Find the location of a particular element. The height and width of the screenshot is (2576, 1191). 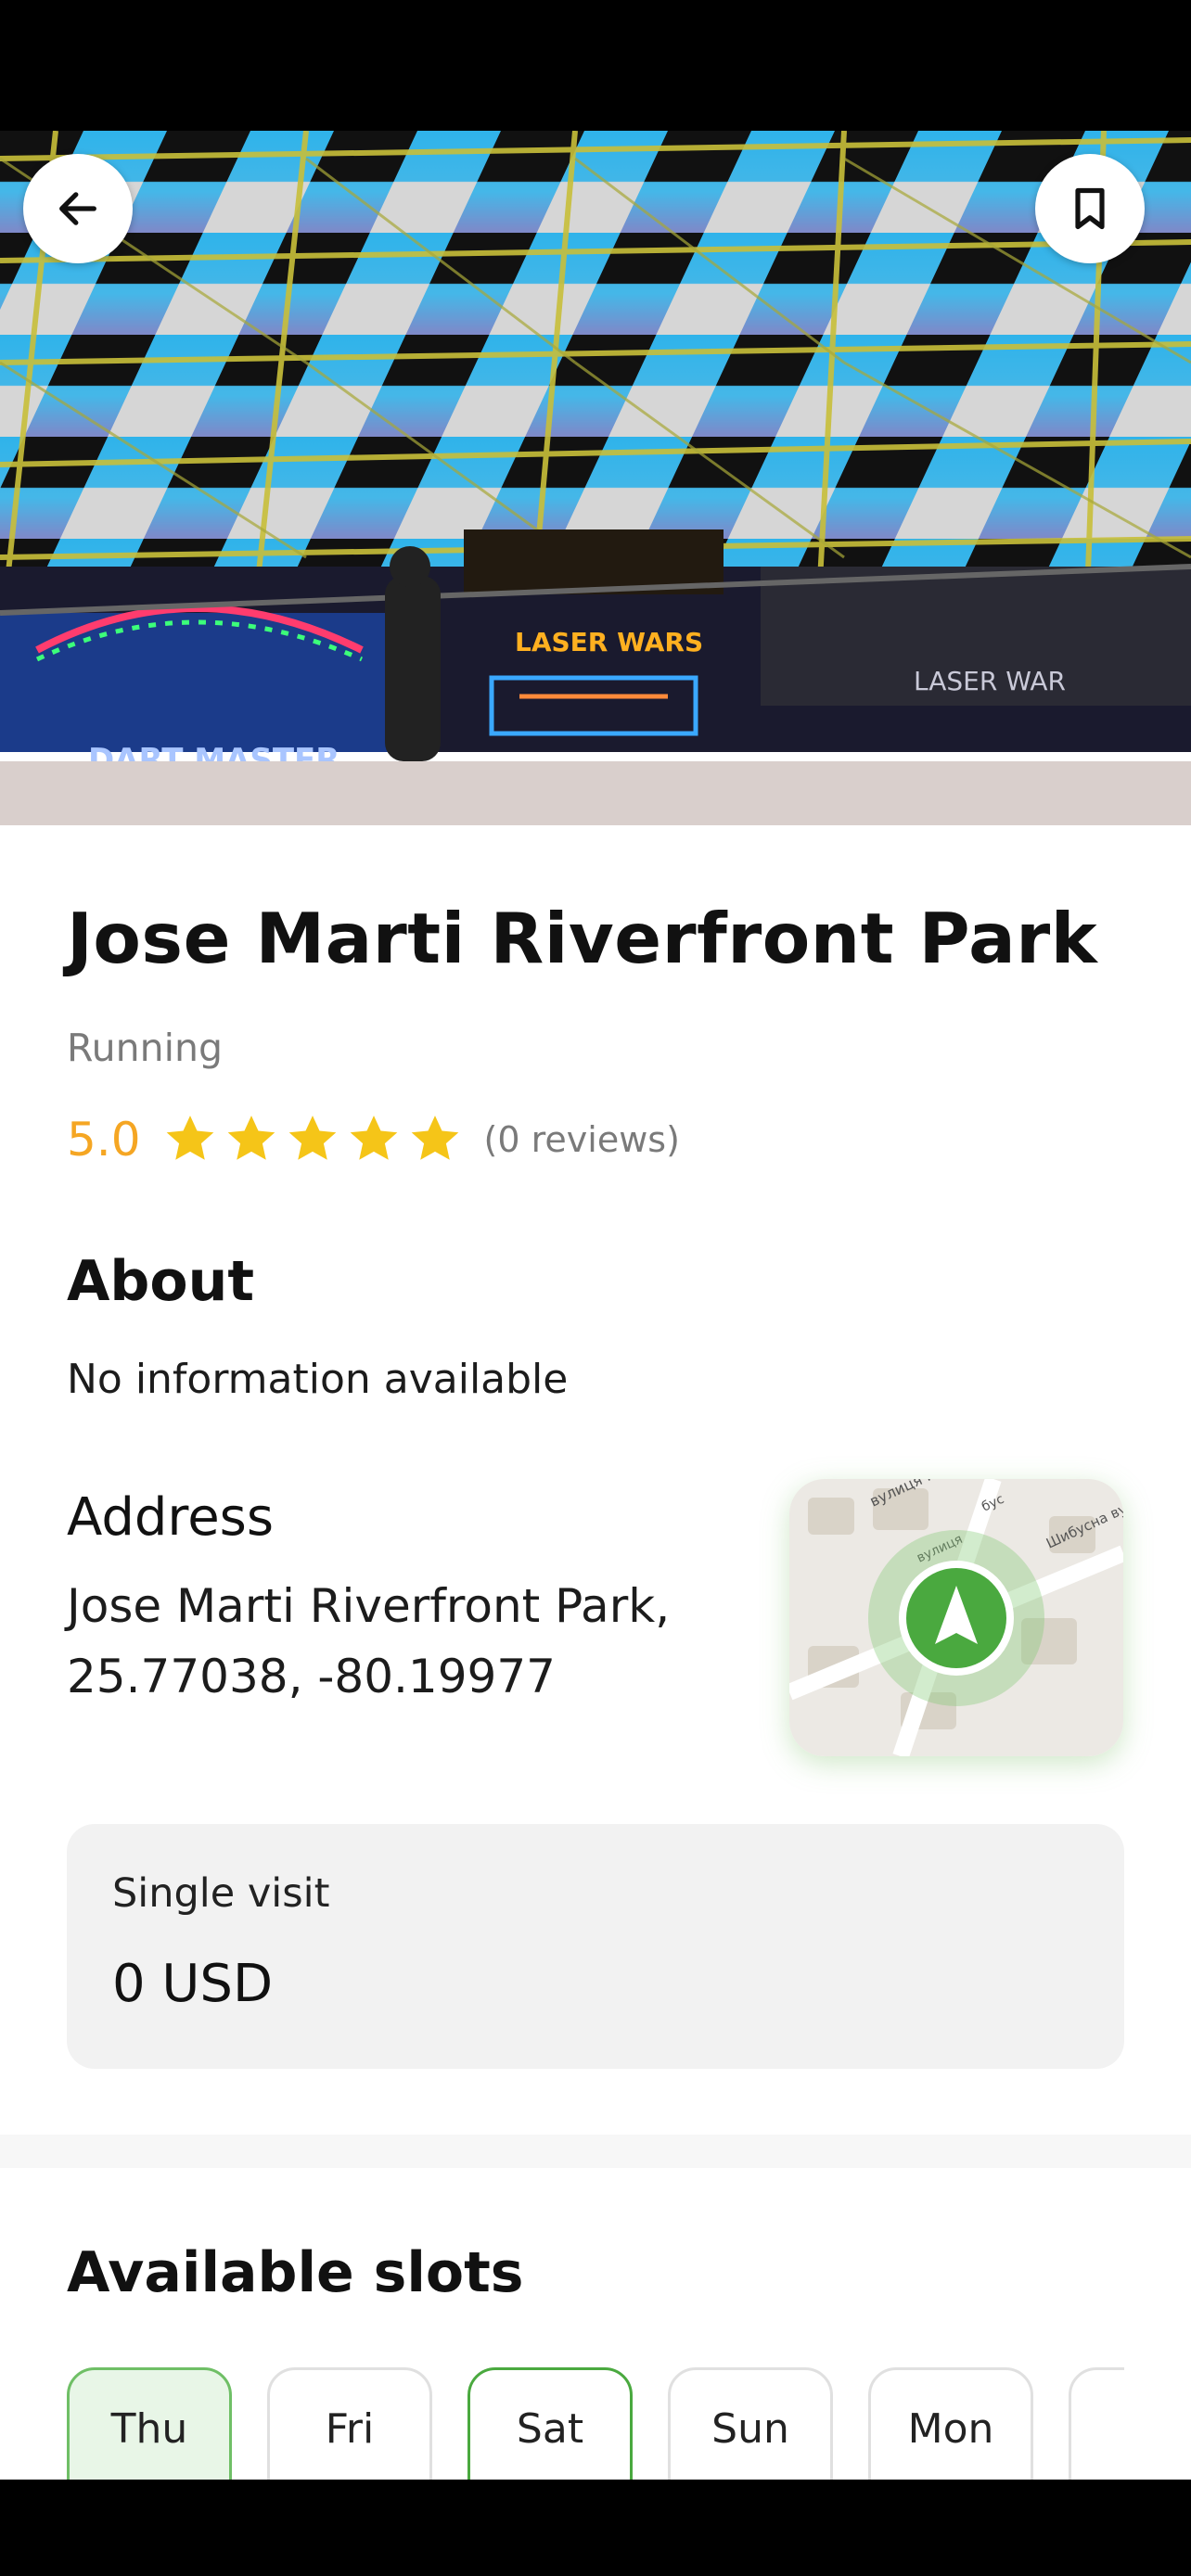

about-text: No information available is located at coordinates (318, 1379).